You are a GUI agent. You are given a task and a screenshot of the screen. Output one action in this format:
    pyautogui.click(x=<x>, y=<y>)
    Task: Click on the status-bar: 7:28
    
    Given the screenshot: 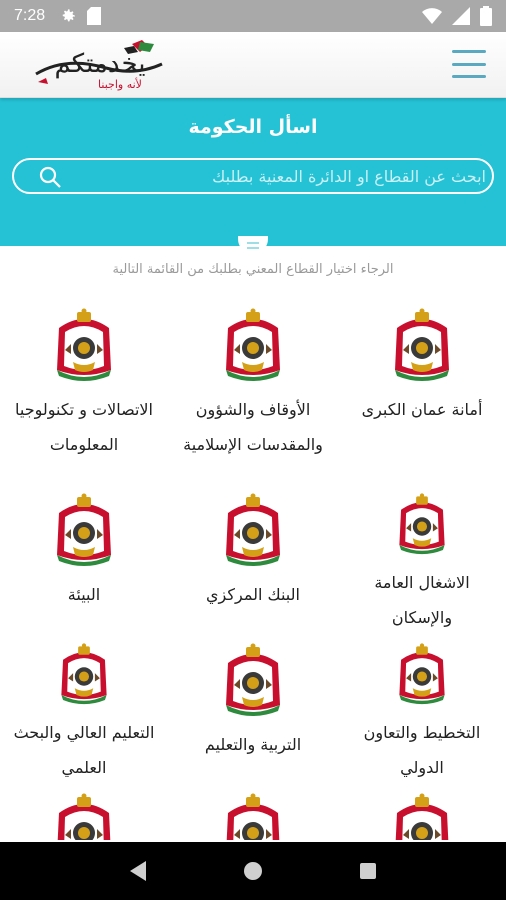 What is the action you would take?
    pyautogui.click(x=253, y=16)
    